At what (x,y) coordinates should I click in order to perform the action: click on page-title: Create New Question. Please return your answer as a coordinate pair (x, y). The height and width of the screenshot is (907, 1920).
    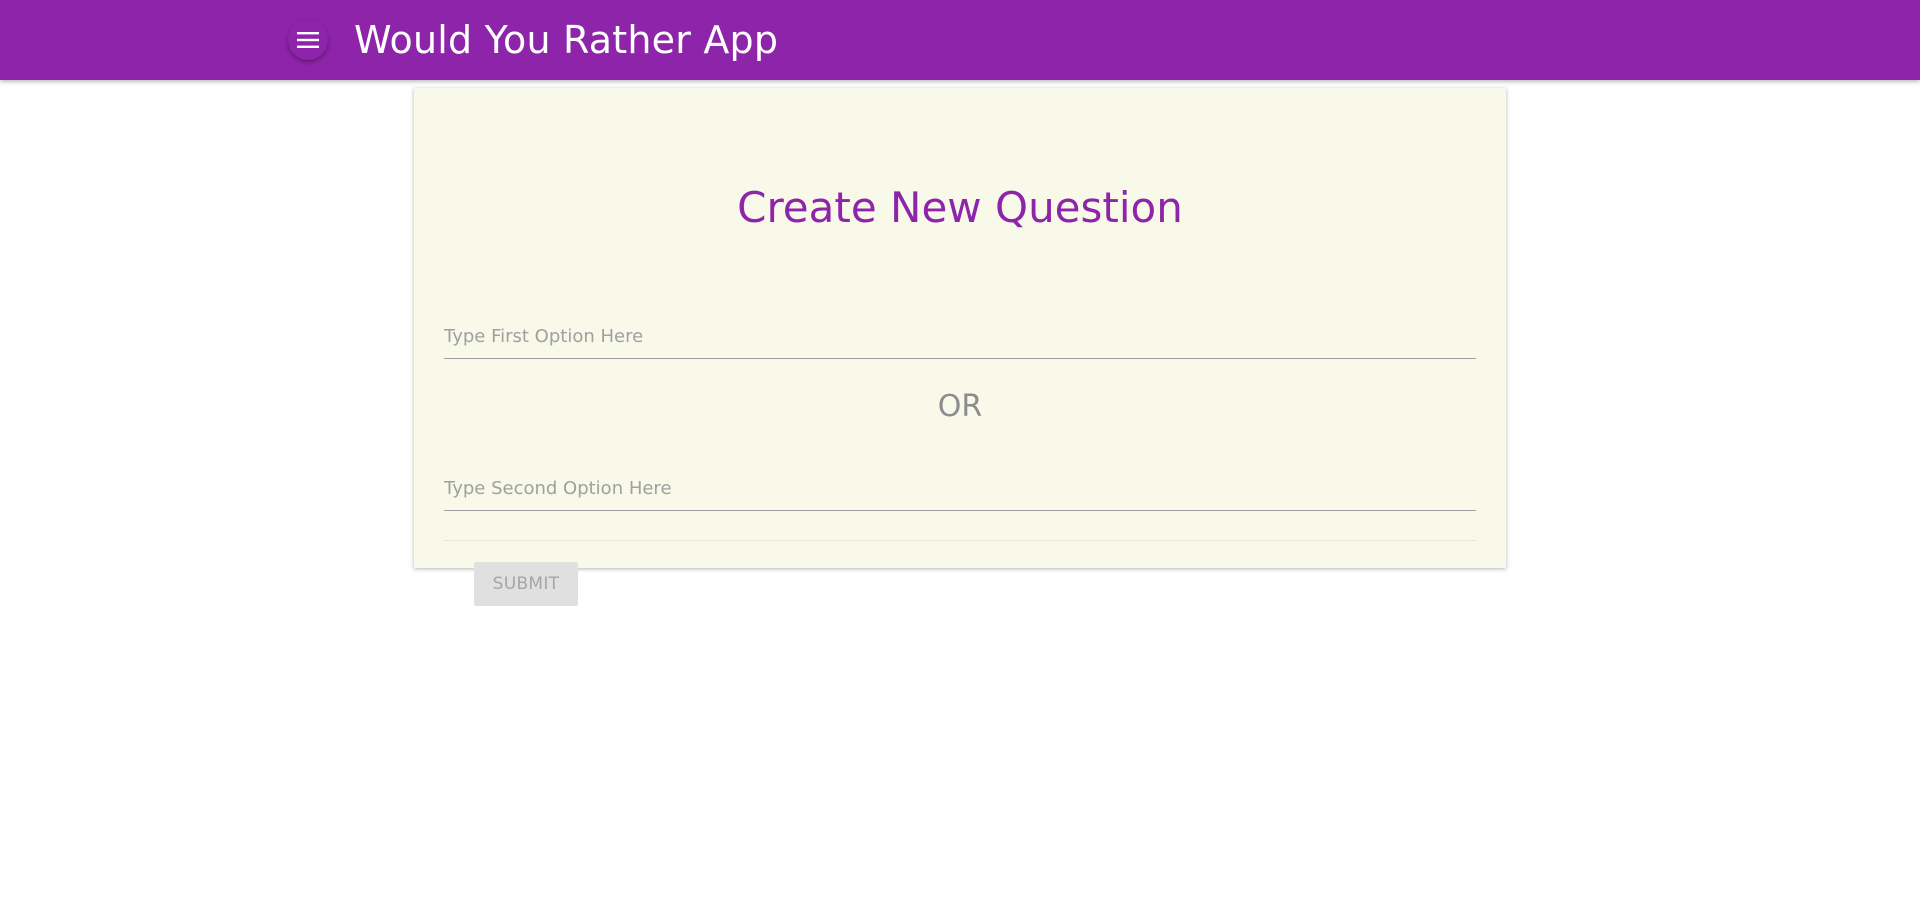
    Looking at the image, I should click on (960, 207).